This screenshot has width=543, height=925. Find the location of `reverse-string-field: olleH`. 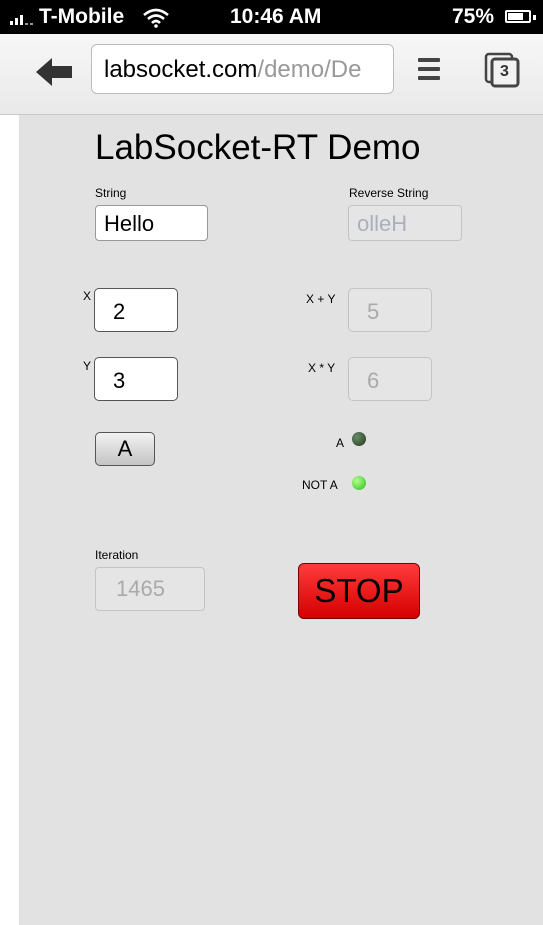

reverse-string-field: olleH is located at coordinates (405, 223).